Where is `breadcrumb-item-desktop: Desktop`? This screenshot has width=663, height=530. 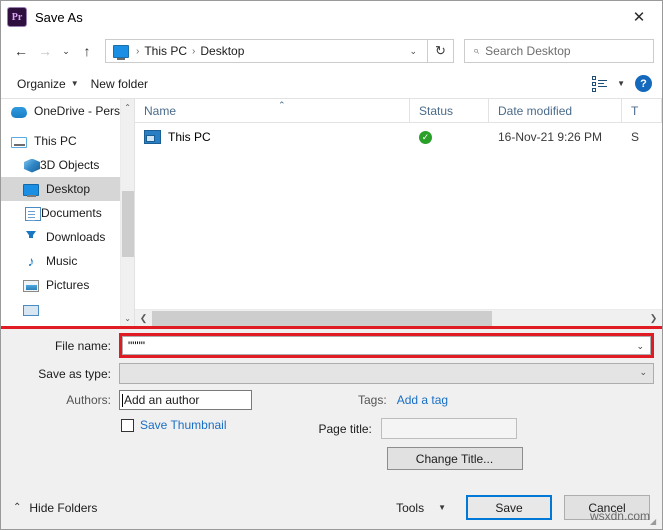 breadcrumb-item-desktop: Desktop is located at coordinates (222, 51).